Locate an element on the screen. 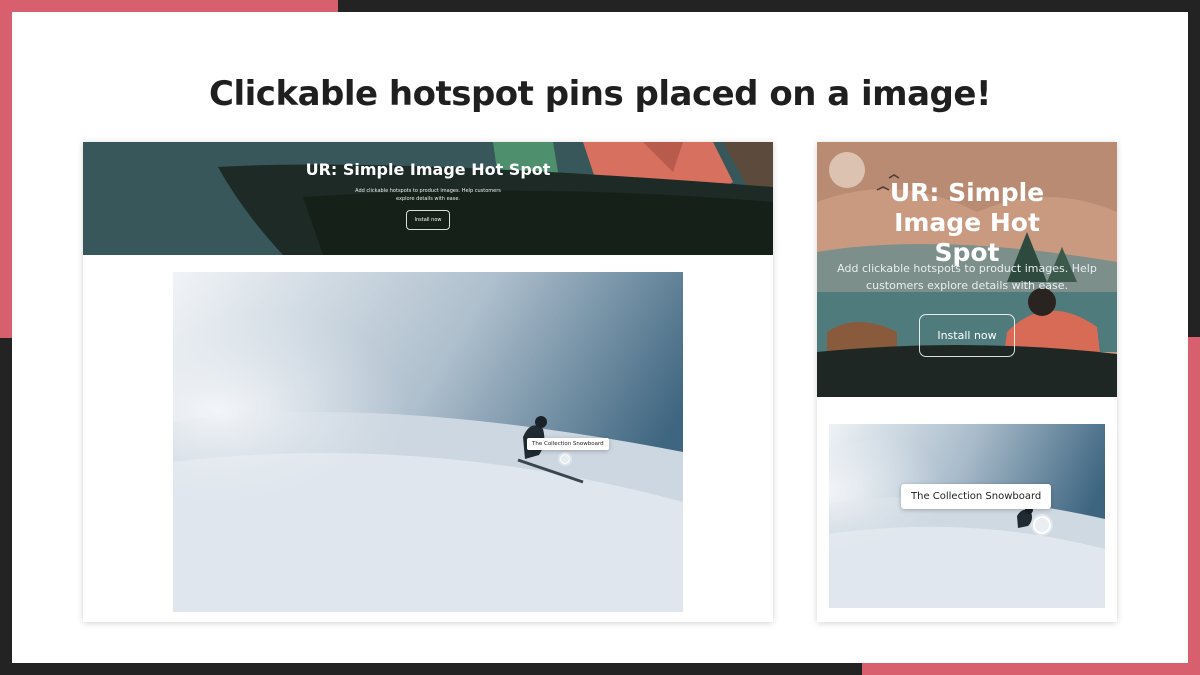 This screenshot has width=1200, height=675. mobile-hotspot-pin is located at coordinates (1042, 525).